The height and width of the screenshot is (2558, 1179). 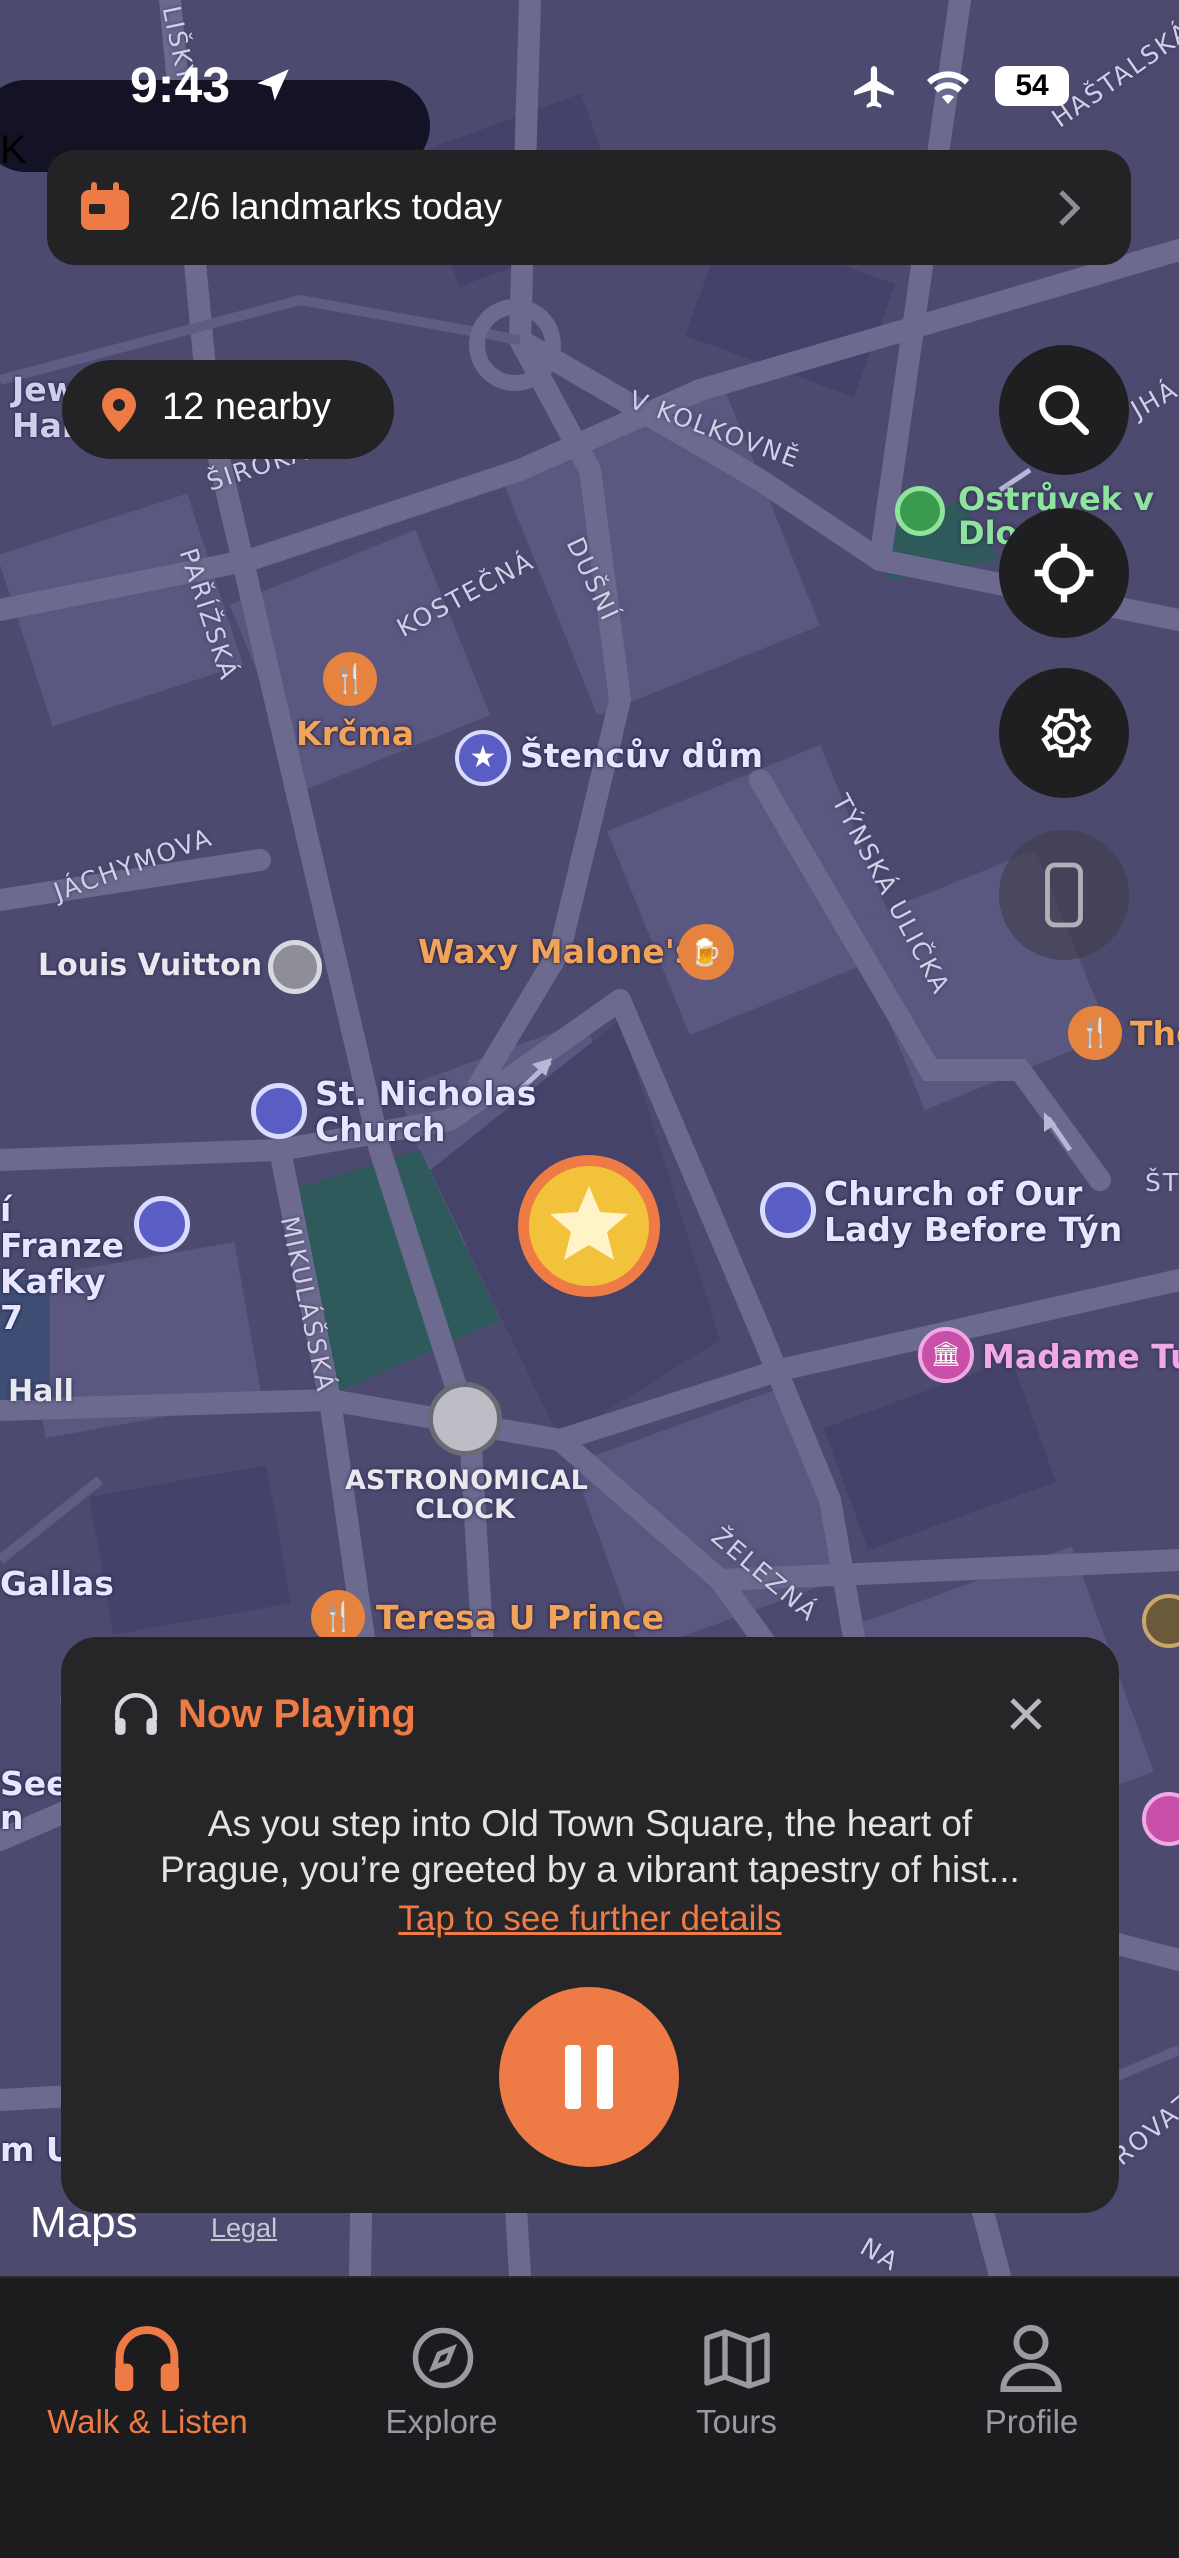 What do you see at coordinates (948, 87) in the screenshot?
I see `wifi-icon` at bounding box center [948, 87].